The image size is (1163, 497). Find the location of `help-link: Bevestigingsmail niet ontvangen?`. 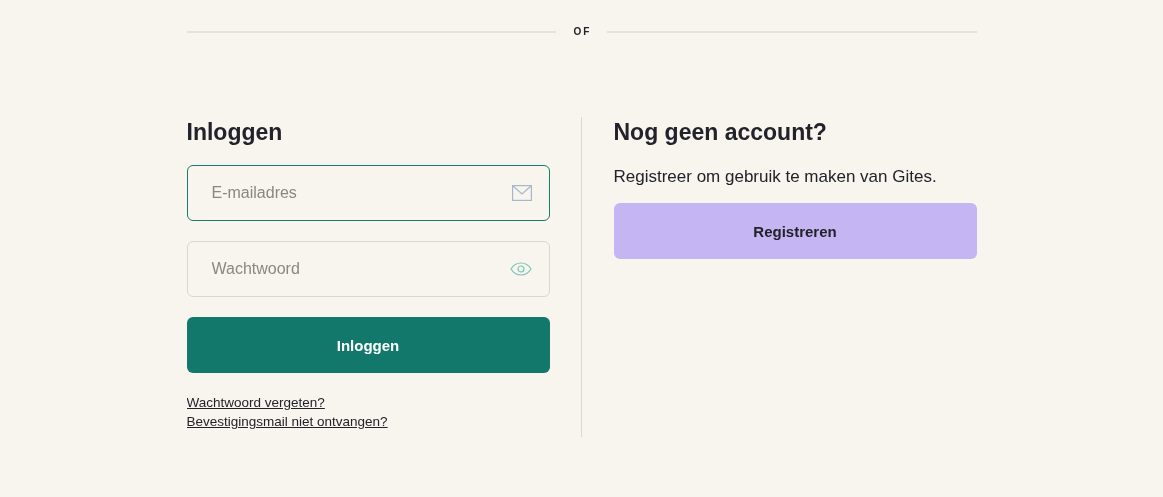

help-link: Bevestigingsmail niet ontvangen? is located at coordinates (287, 421).